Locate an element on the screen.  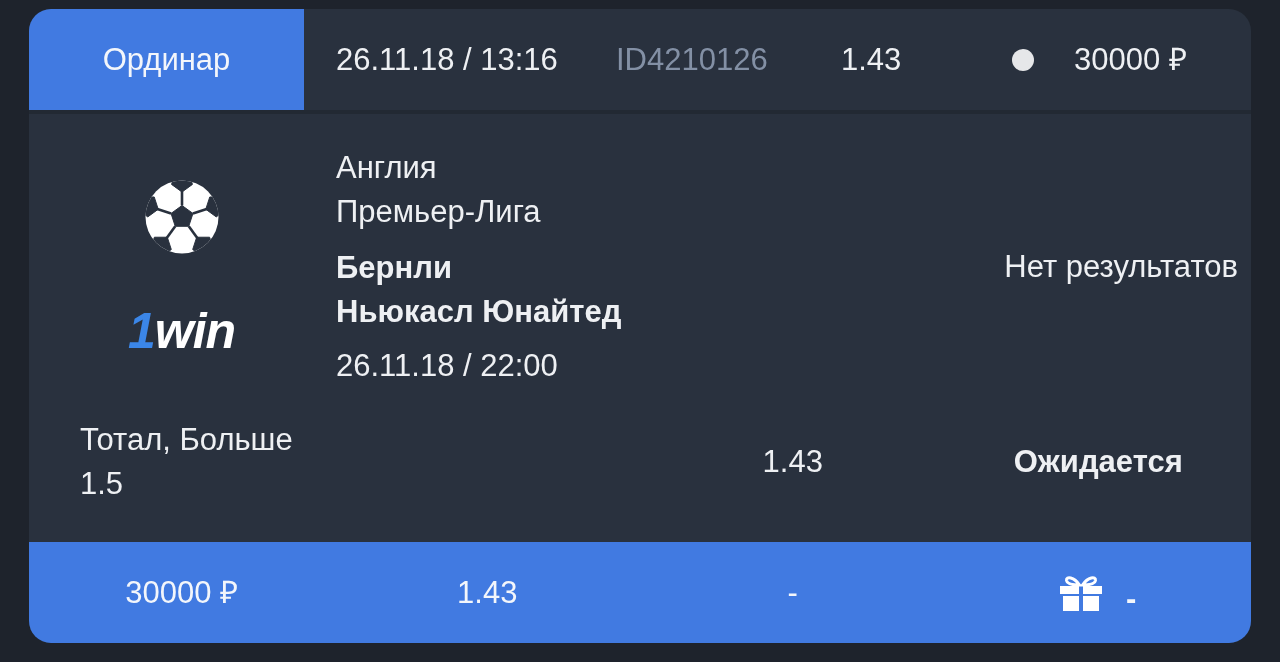
odds-value: 1.43 is located at coordinates (871, 59).